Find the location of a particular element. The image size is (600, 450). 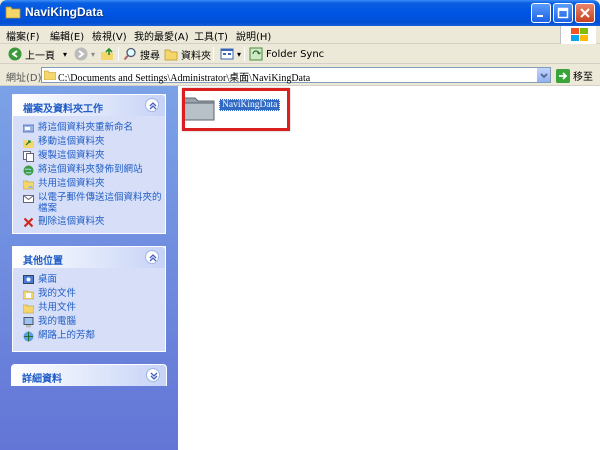

folders-button: 資料夾 is located at coordinates (187, 54).